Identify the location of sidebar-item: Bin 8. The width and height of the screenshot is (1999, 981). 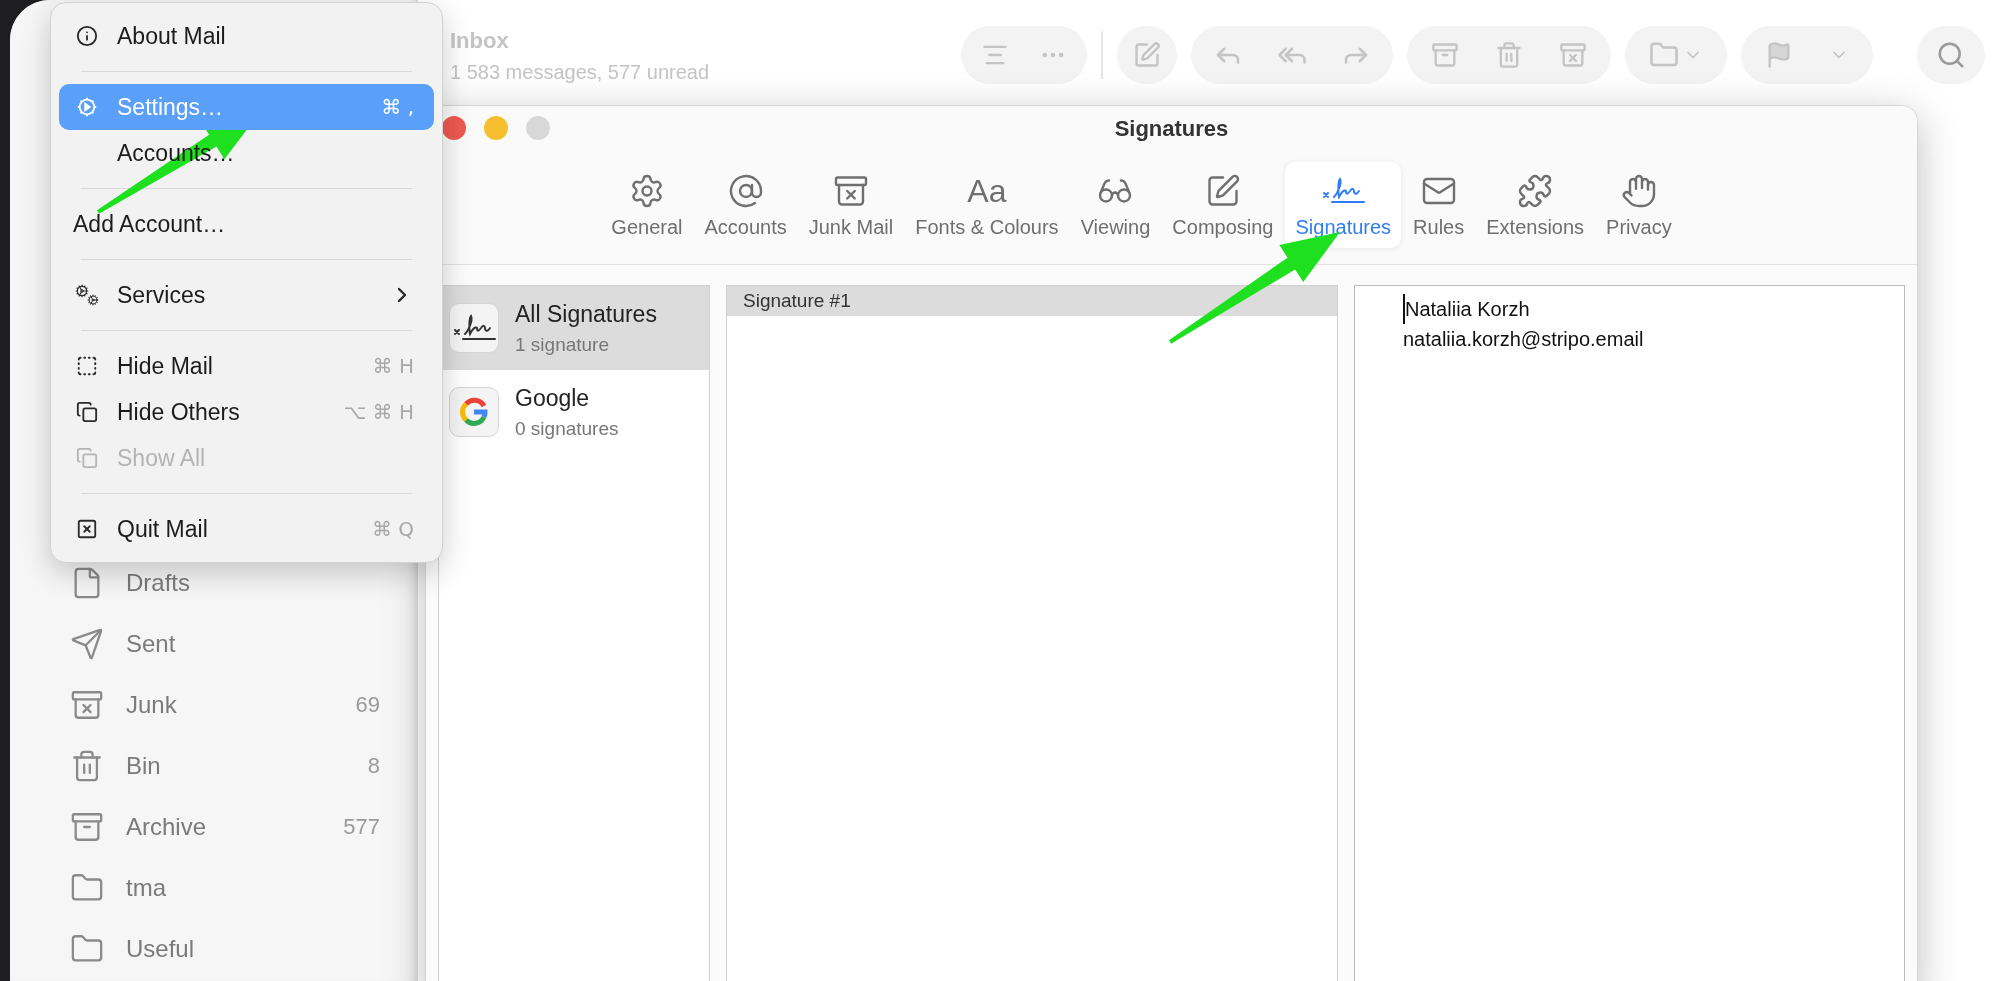
(214, 765).